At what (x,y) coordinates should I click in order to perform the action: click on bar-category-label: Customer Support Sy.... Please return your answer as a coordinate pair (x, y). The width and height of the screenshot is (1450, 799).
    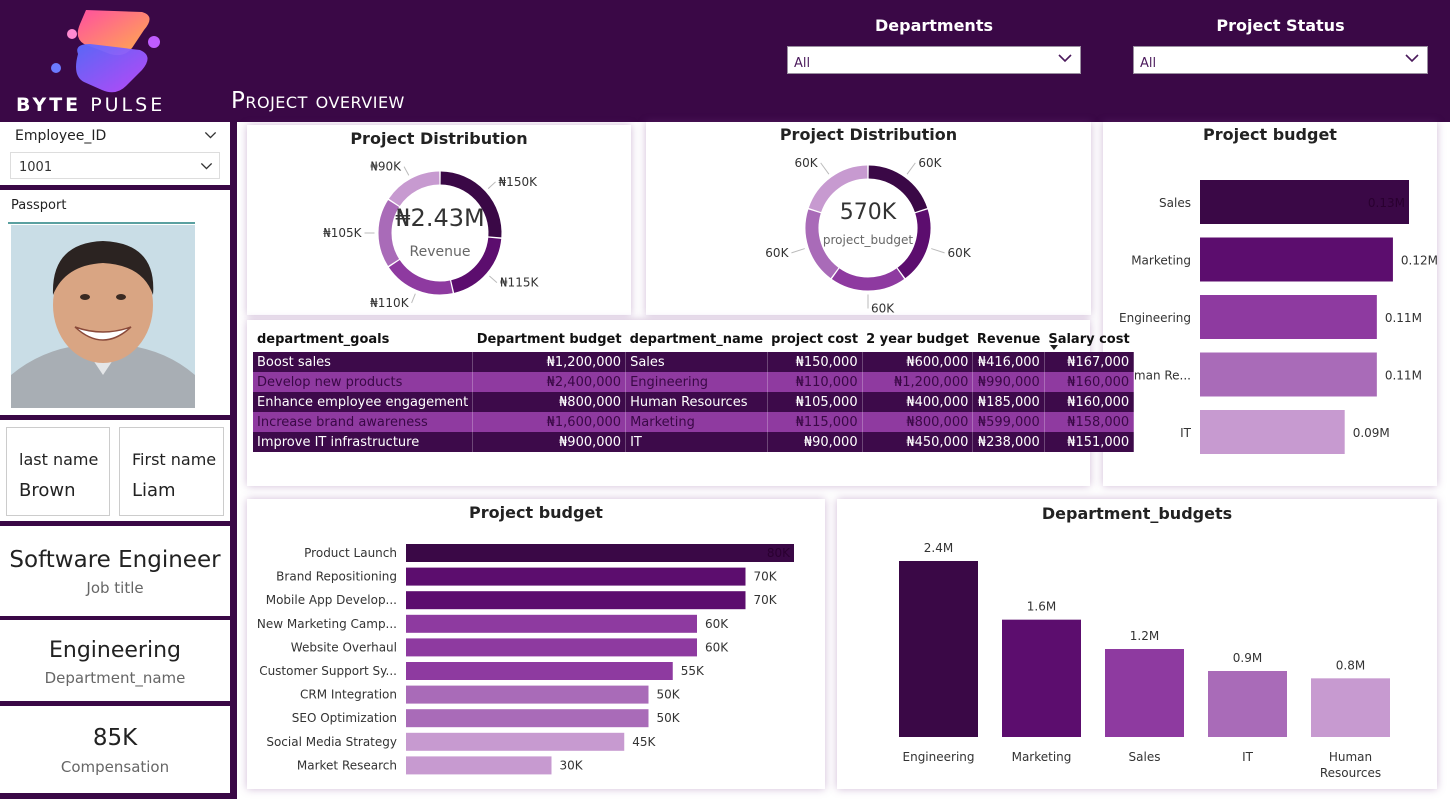
    Looking at the image, I should click on (328, 671).